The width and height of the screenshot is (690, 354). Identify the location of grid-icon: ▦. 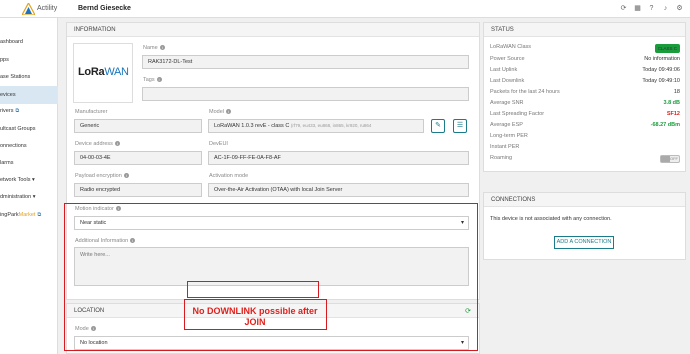
(637, 8).